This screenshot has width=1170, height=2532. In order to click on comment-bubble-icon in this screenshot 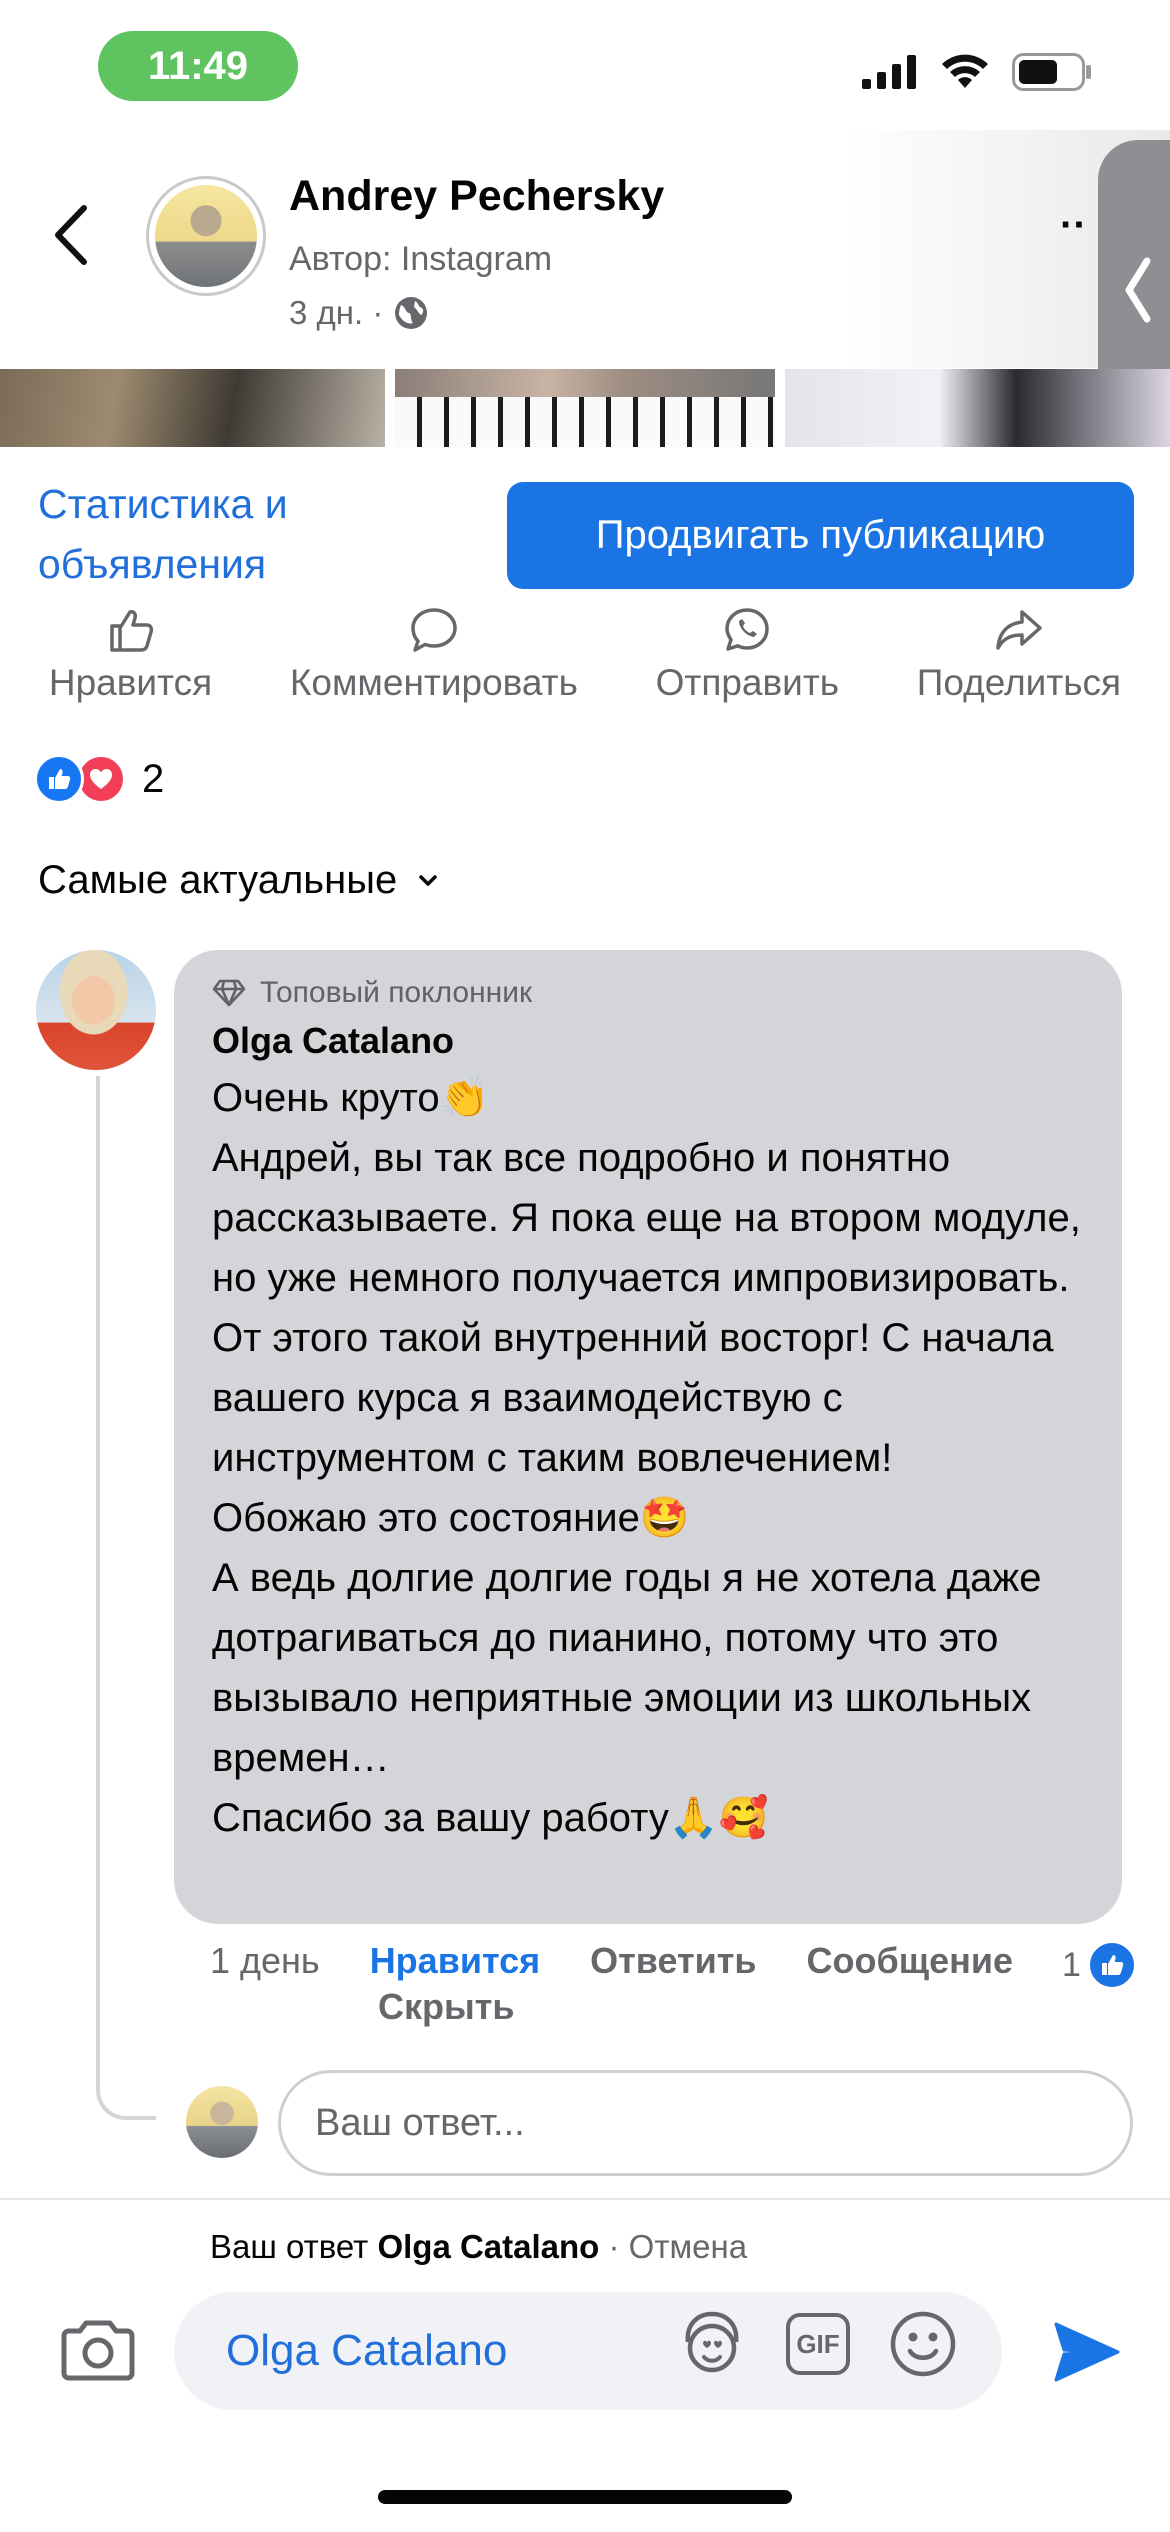, I will do `click(434, 630)`.